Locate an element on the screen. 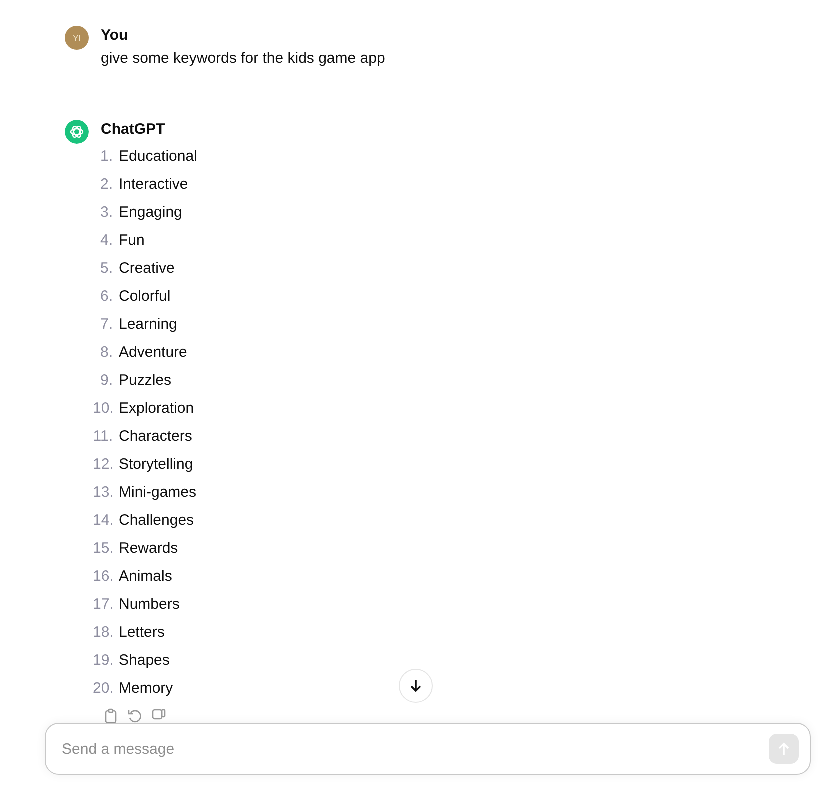 Image resolution: width=838 pixels, height=792 pixels. keyword-text: Puzzles is located at coordinates (145, 380).